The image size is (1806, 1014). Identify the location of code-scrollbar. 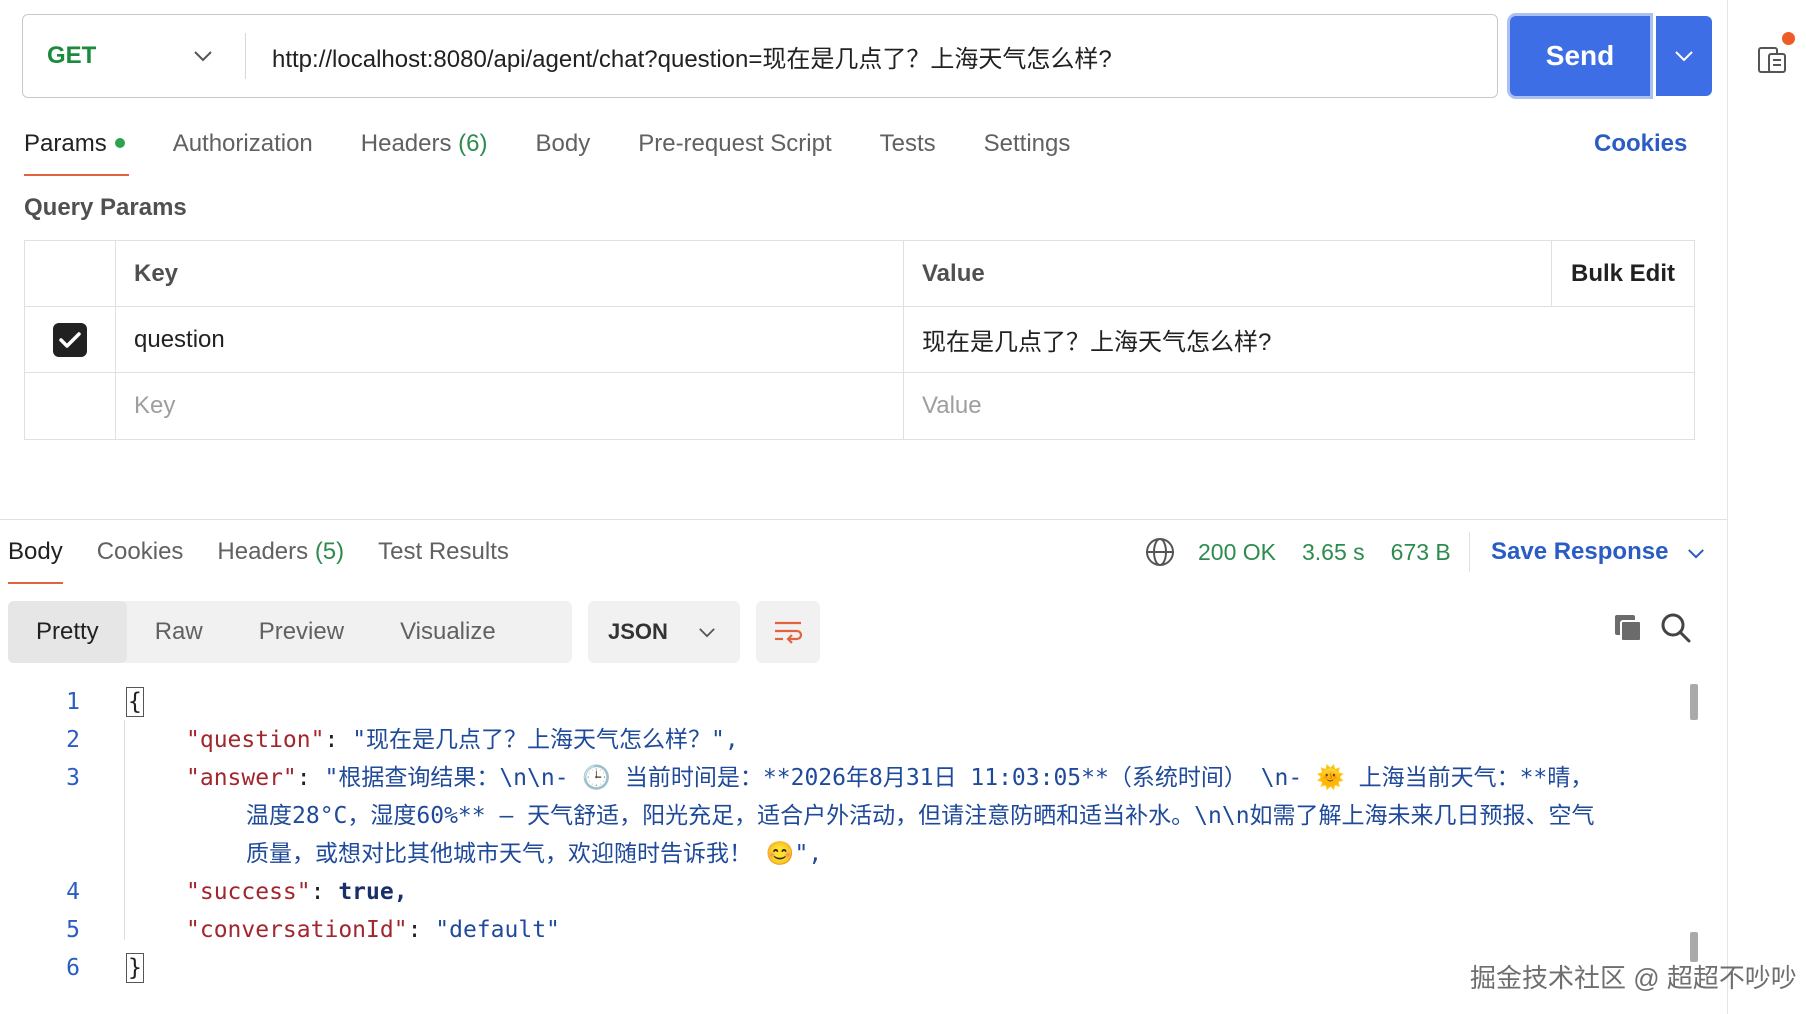
(1694, 702).